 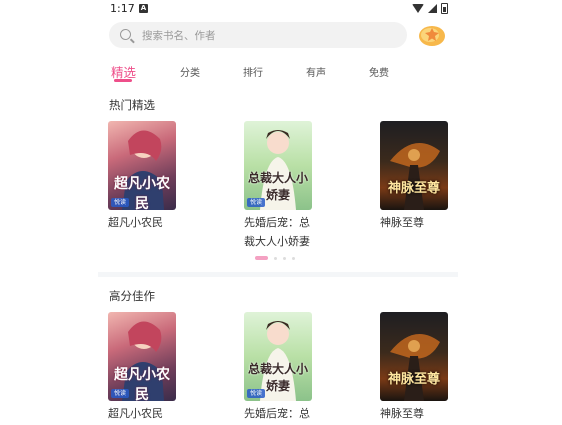 I want to click on wifi-icon, so click(x=418, y=8).